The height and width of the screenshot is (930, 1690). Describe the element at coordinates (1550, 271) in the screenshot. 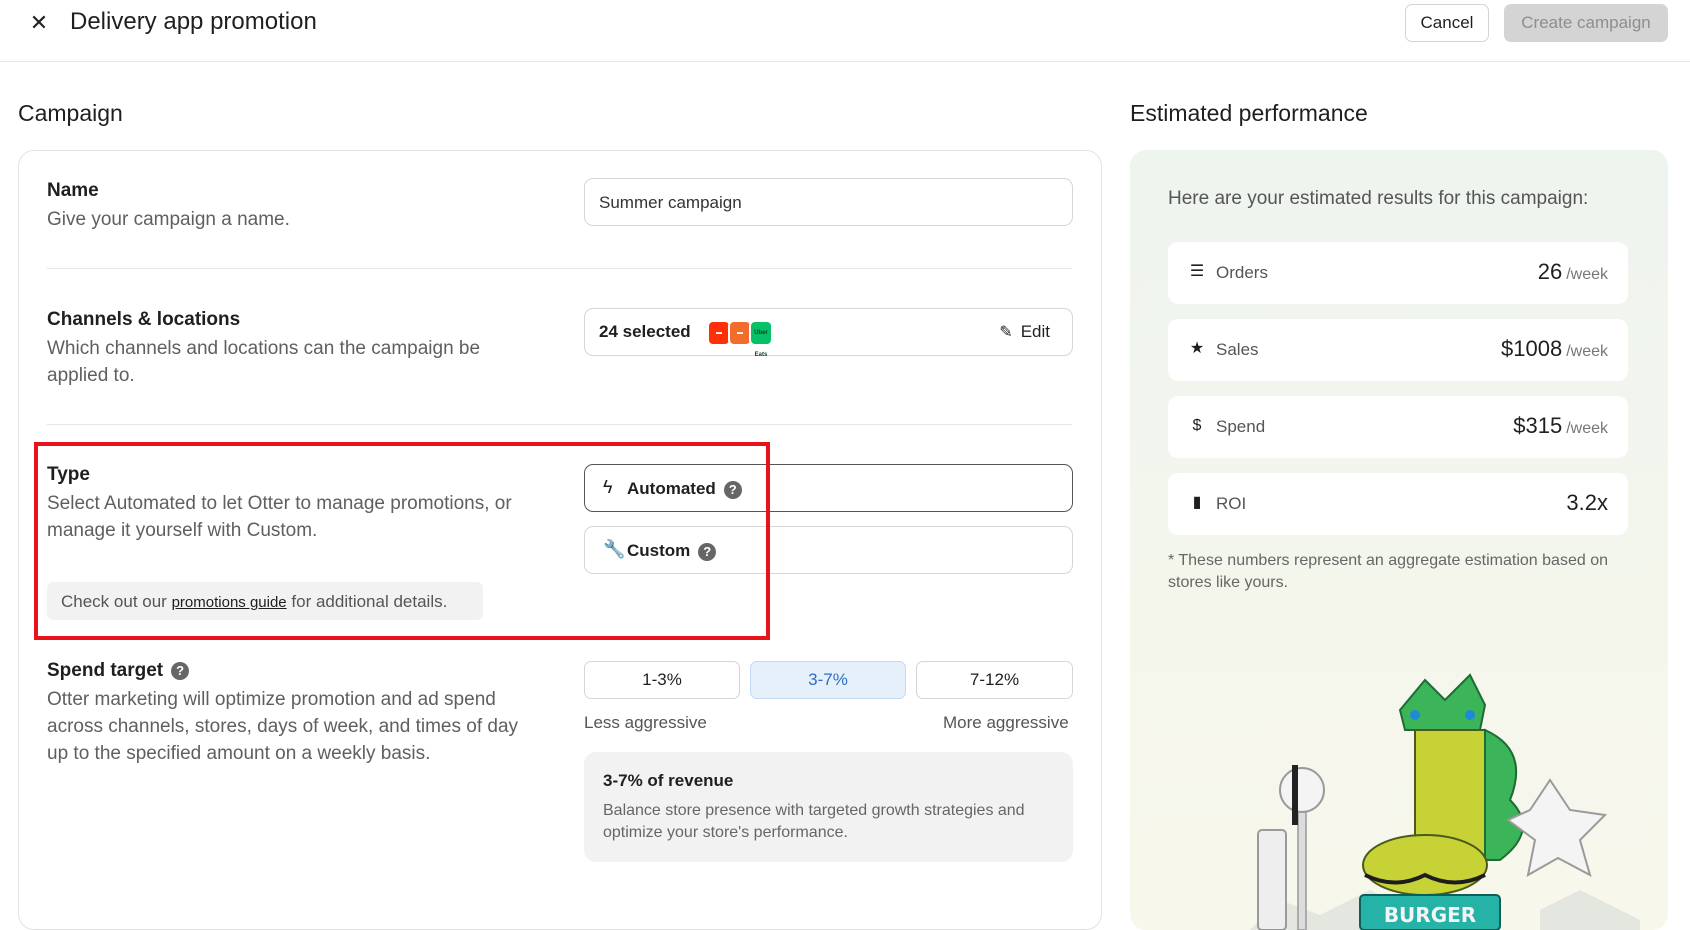

I see `metric-value: 26` at that location.